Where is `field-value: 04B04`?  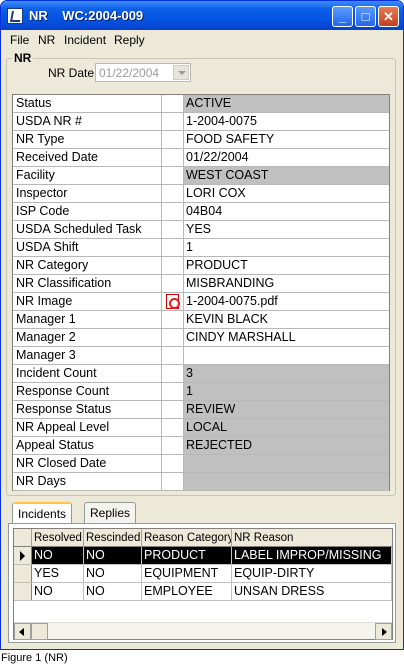
field-value: 04B04 is located at coordinates (286, 211).